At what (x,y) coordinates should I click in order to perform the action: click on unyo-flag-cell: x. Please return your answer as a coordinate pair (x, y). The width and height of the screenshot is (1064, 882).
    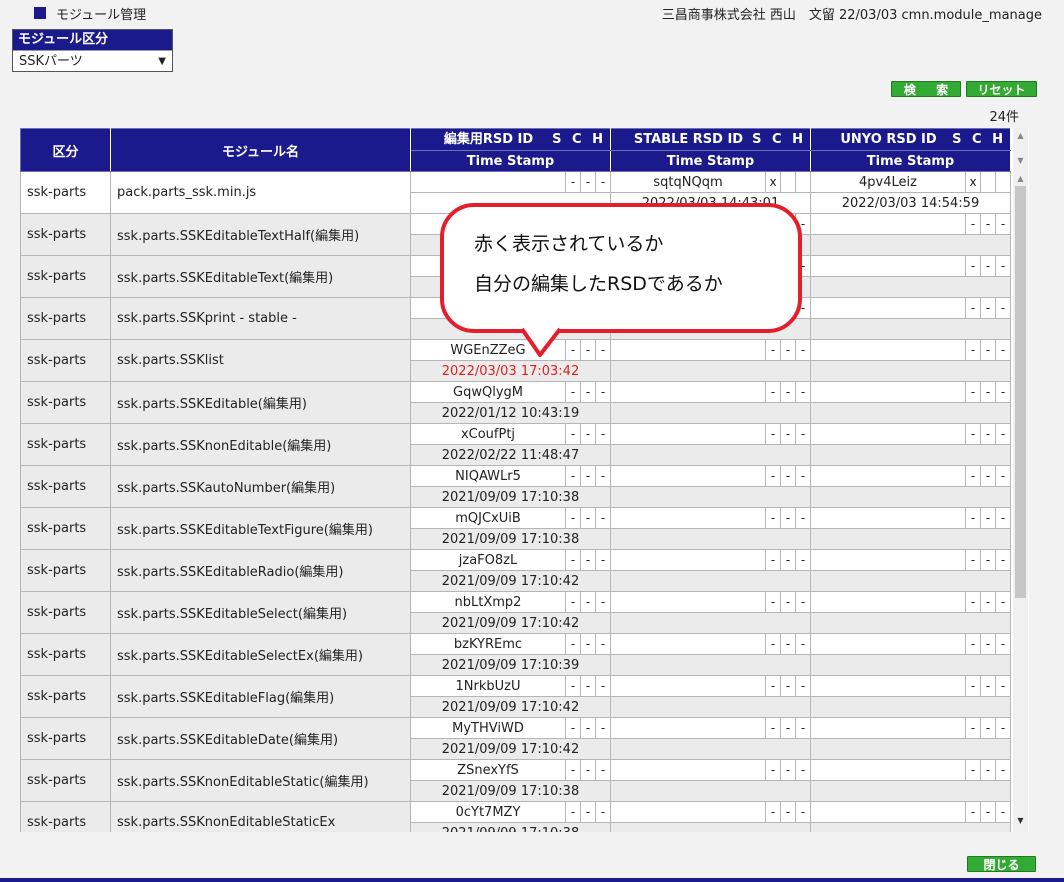
    Looking at the image, I should click on (973, 182).